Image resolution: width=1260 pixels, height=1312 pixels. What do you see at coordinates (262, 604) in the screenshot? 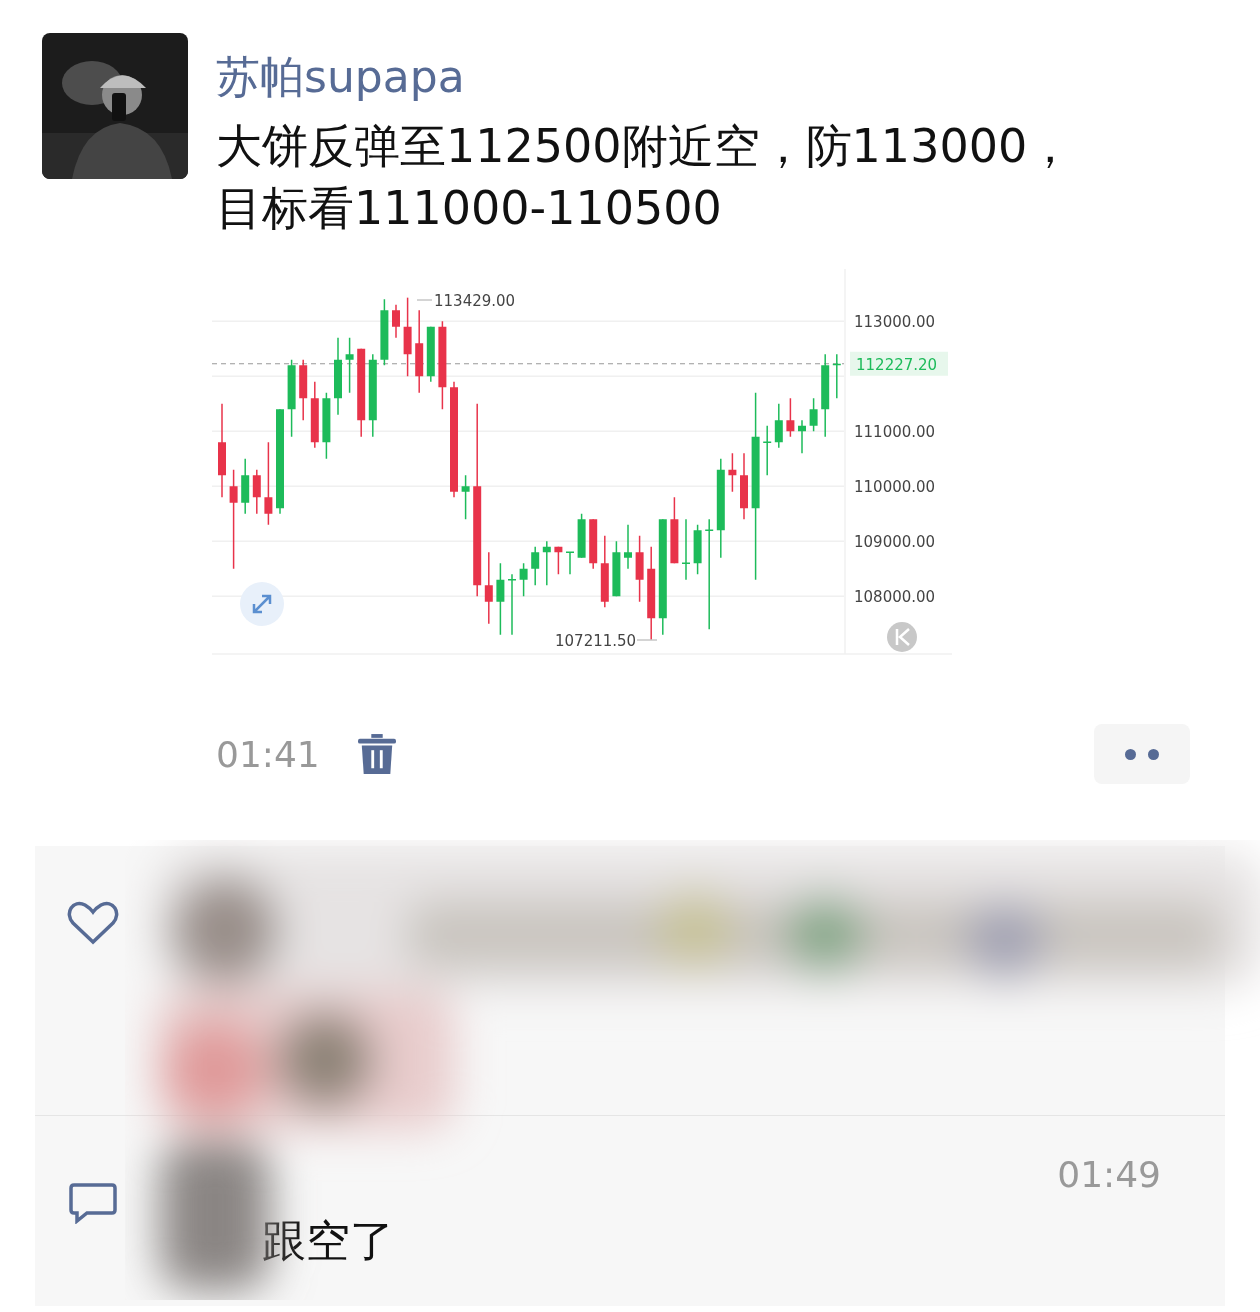
I see `expand-icon` at bounding box center [262, 604].